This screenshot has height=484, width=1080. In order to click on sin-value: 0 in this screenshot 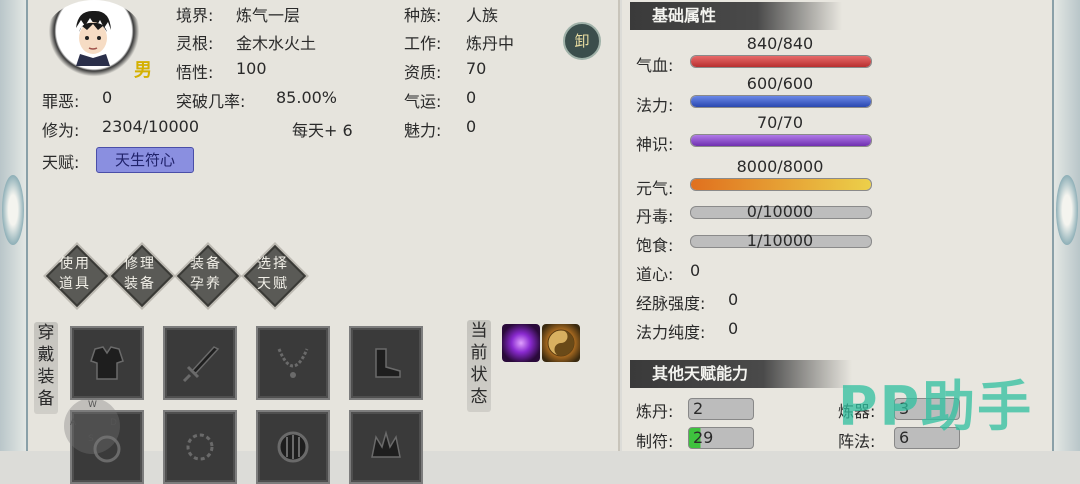, I will do `click(107, 97)`.